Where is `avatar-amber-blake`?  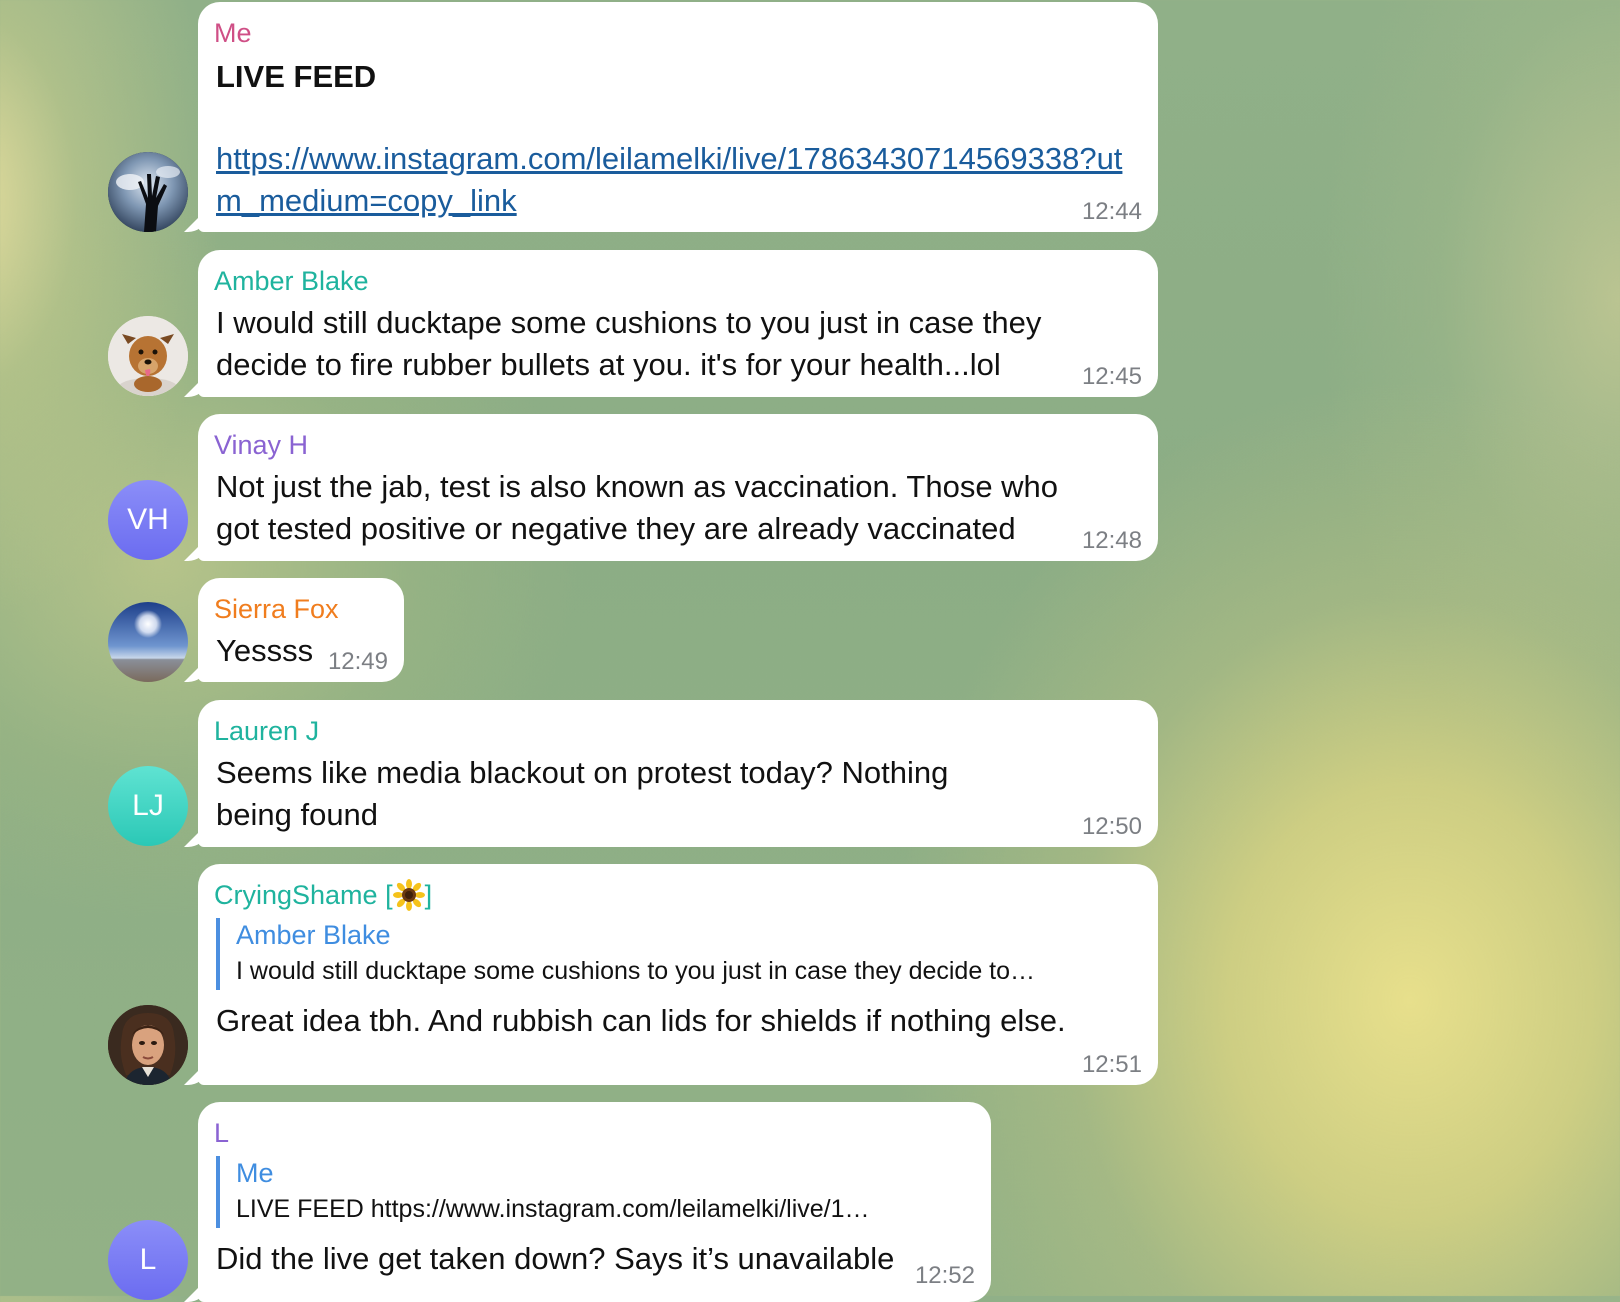
avatar-amber-blake is located at coordinates (148, 356).